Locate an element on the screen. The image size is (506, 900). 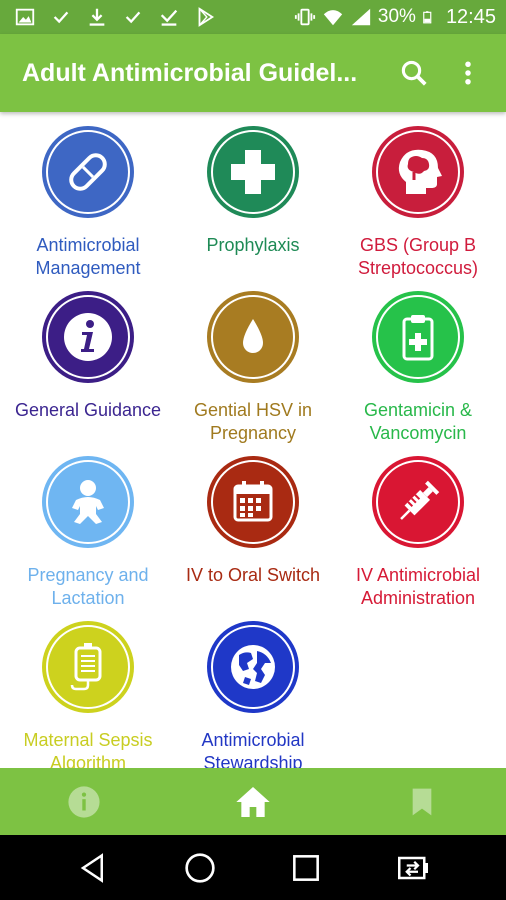
system-status: 30% 12:45 is located at coordinates (400, 17).